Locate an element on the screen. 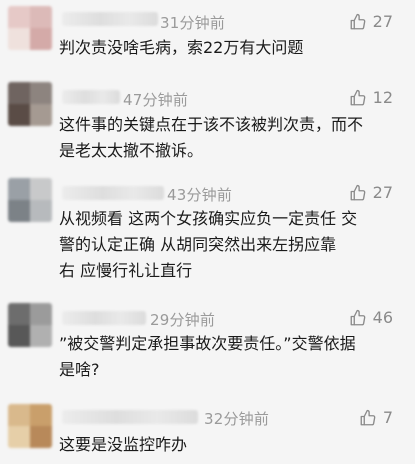  like-count: 7 is located at coordinates (387, 417).